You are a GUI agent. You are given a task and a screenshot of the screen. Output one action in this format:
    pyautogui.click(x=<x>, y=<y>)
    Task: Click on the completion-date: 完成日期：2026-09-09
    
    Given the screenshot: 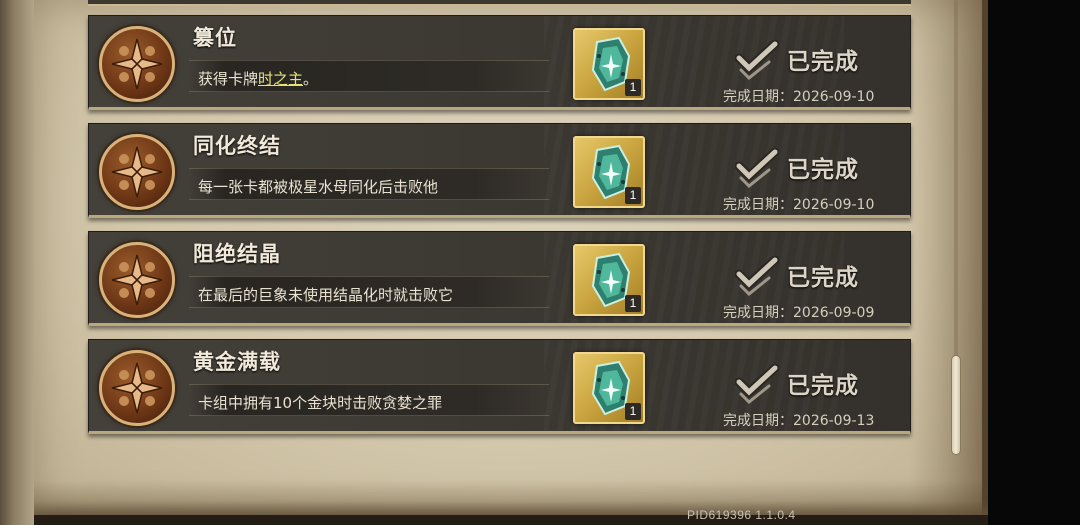 What is the action you would take?
    pyautogui.click(x=799, y=313)
    